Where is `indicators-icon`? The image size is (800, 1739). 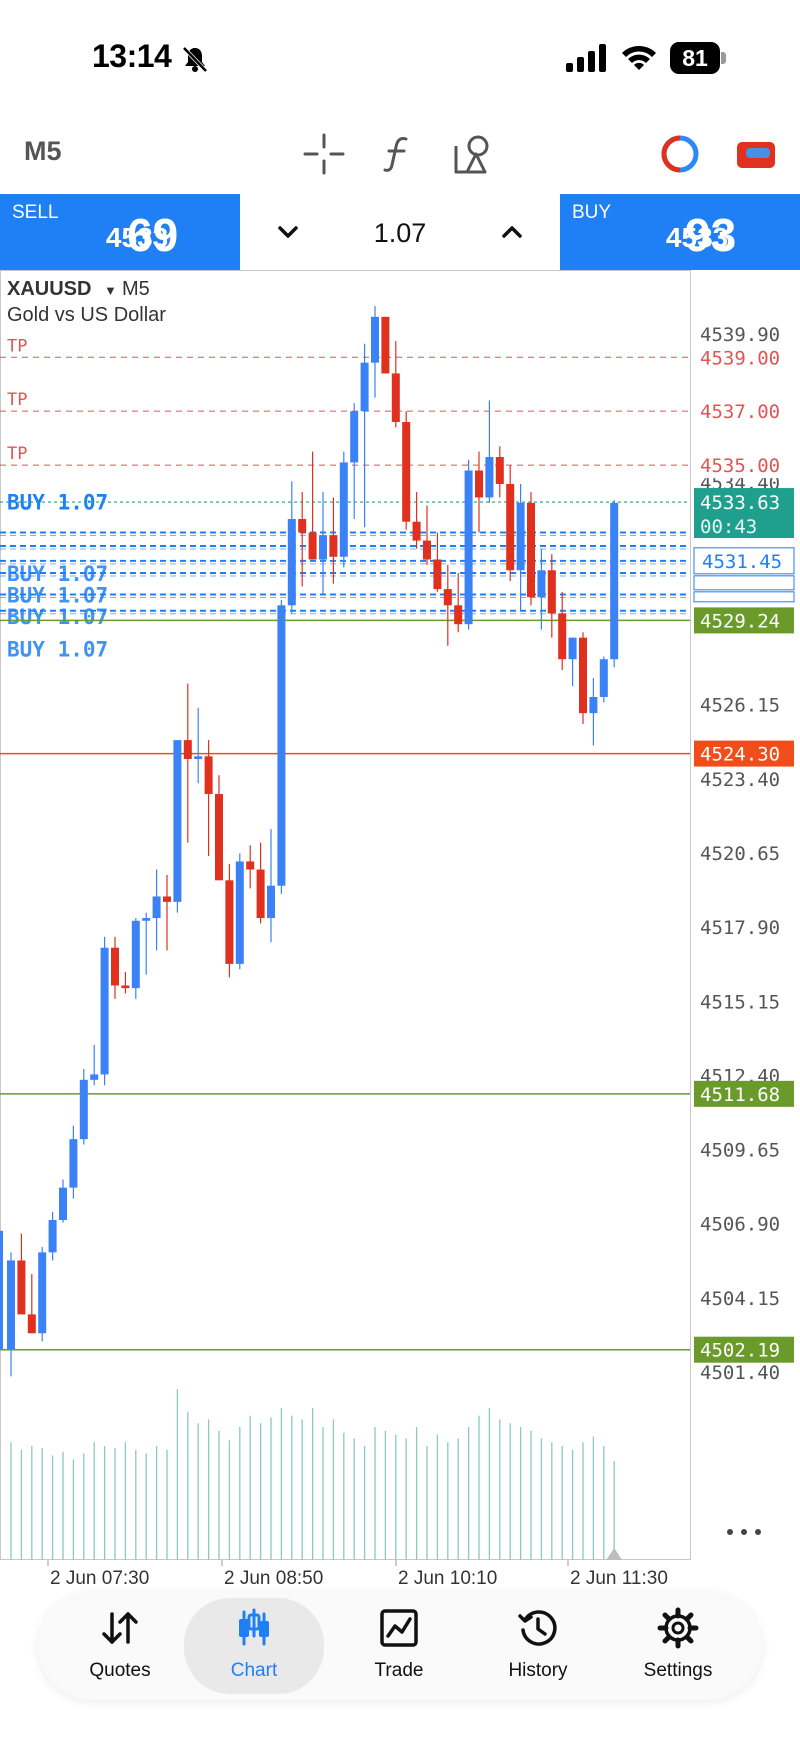 indicators-icon is located at coordinates (398, 154).